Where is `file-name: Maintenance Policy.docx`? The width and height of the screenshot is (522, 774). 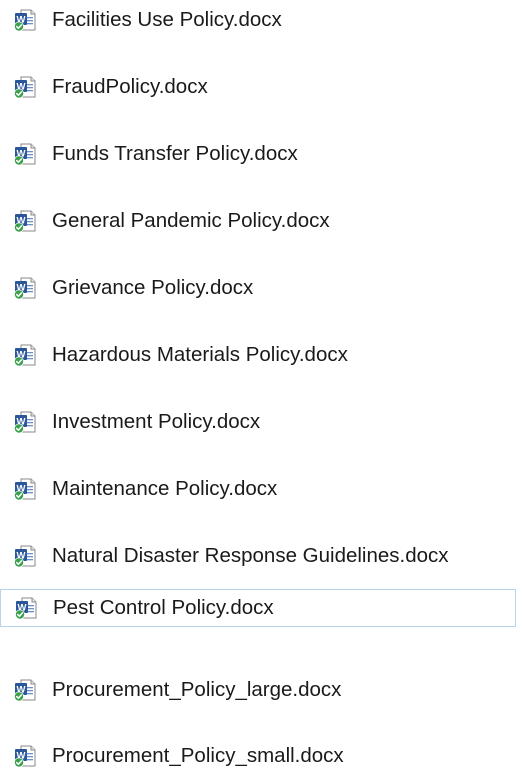 file-name: Maintenance Policy.docx is located at coordinates (165, 488).